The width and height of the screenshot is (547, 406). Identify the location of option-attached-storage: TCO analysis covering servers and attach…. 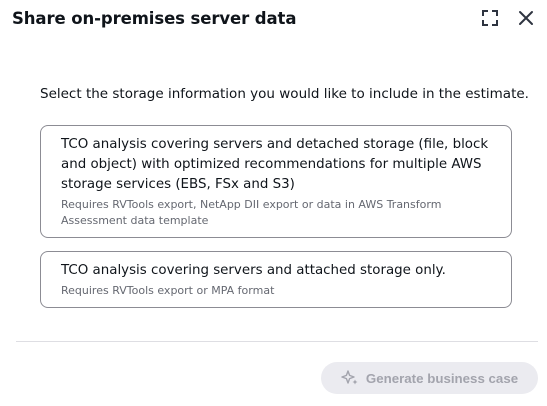
(276, 279).